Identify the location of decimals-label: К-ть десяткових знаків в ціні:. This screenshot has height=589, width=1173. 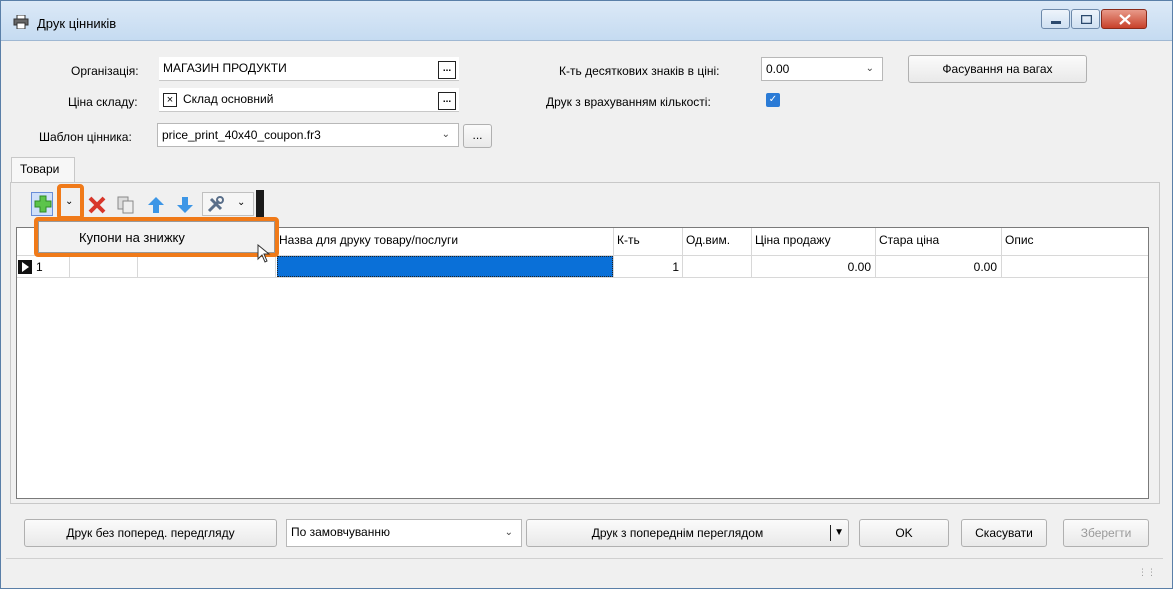
(639, 71).